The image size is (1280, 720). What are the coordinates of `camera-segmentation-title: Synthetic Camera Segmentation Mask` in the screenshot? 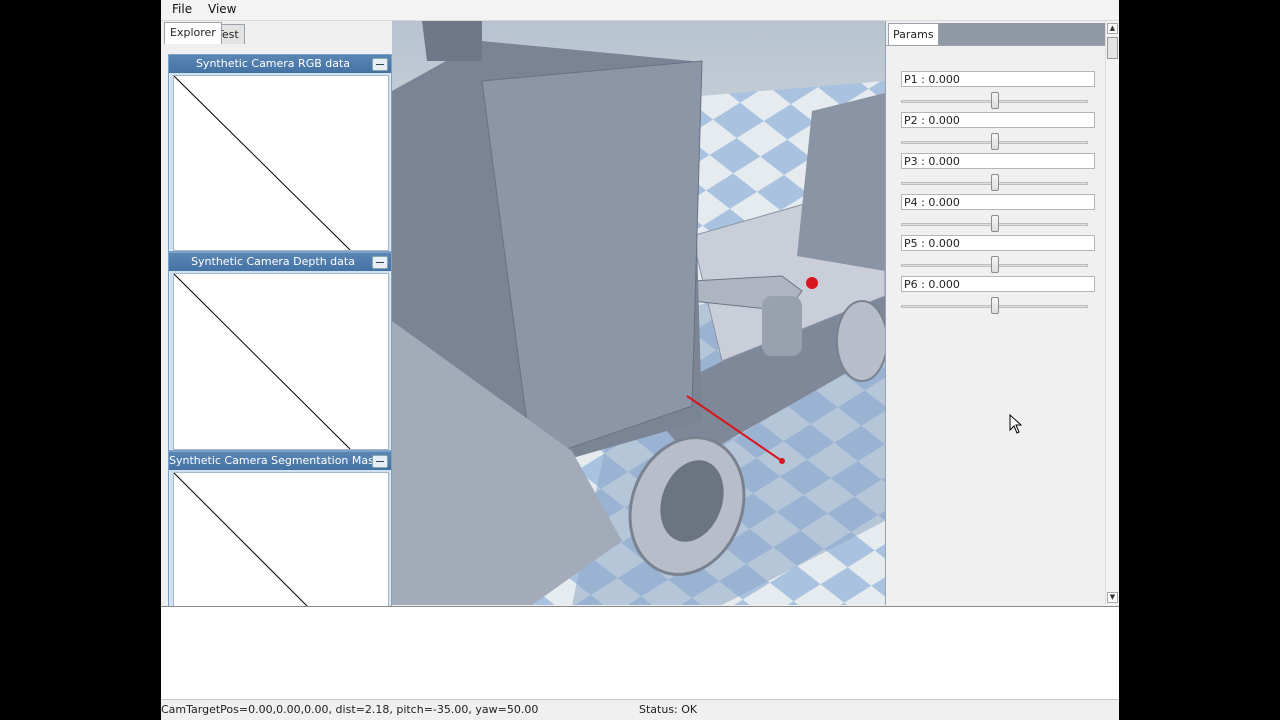 It's located at (275, 460).